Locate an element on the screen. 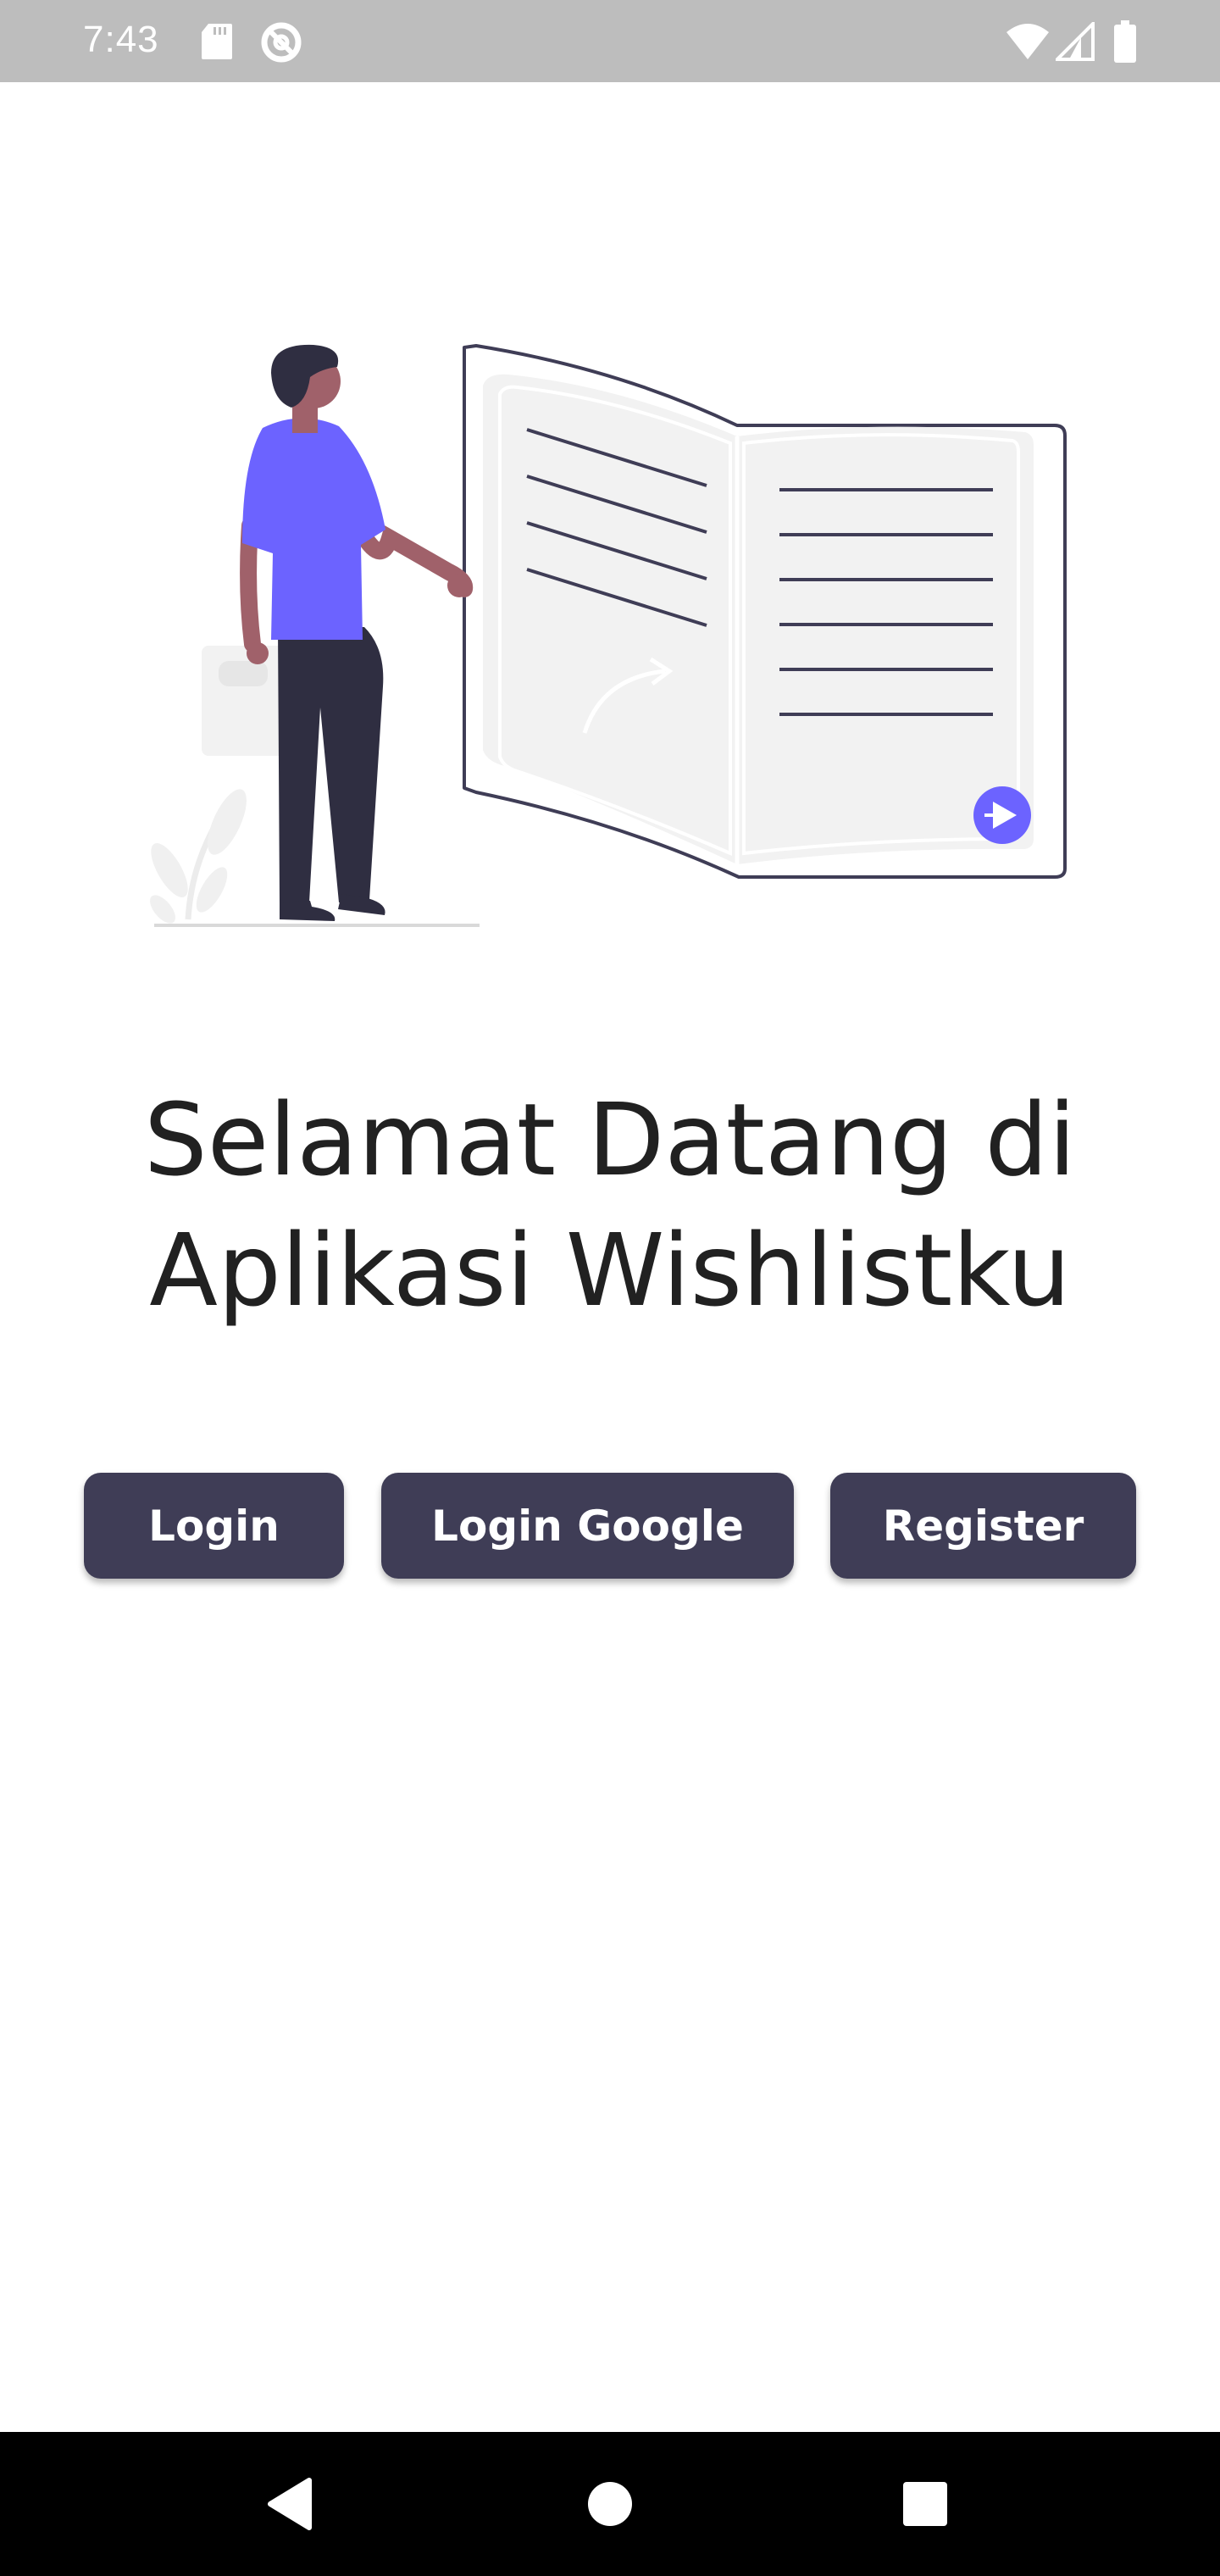 Image resolution: width=1220 pixels, height=2576 pixels. home-icon is located at coordinates (610, 2504).